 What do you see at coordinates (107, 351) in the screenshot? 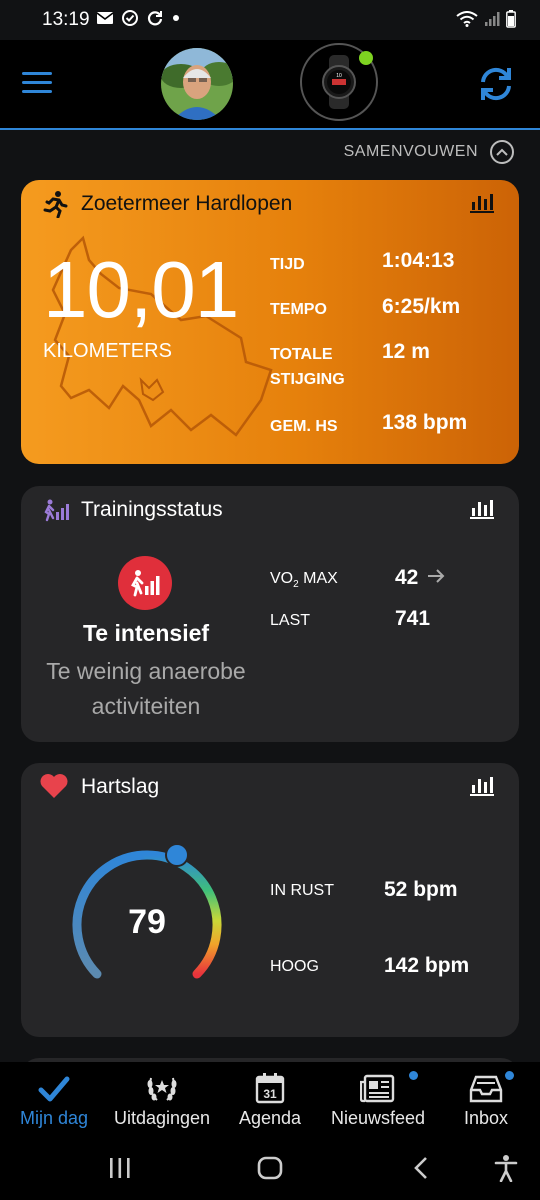
I see `distance-unit: KILOMETERS` at bounding box center [107, 351].